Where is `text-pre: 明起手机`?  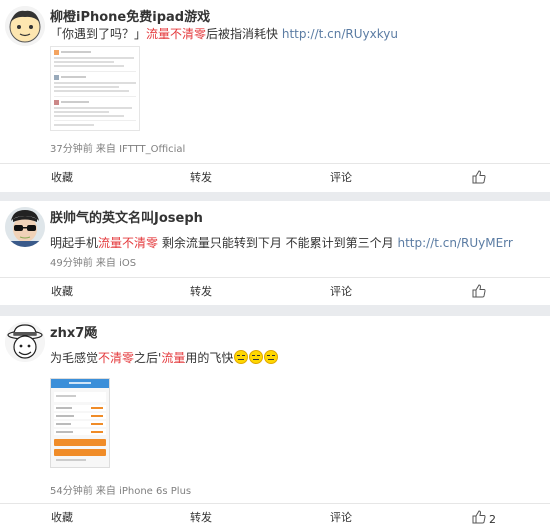
text-pre: 明起手机 is located at coordinates (74, 243).